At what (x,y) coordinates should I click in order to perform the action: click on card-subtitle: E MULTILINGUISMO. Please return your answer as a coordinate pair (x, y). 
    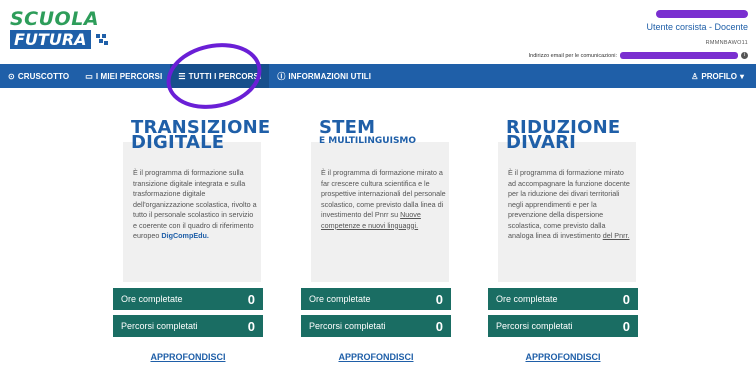
    Looking at the image, I should click on (368, 141).